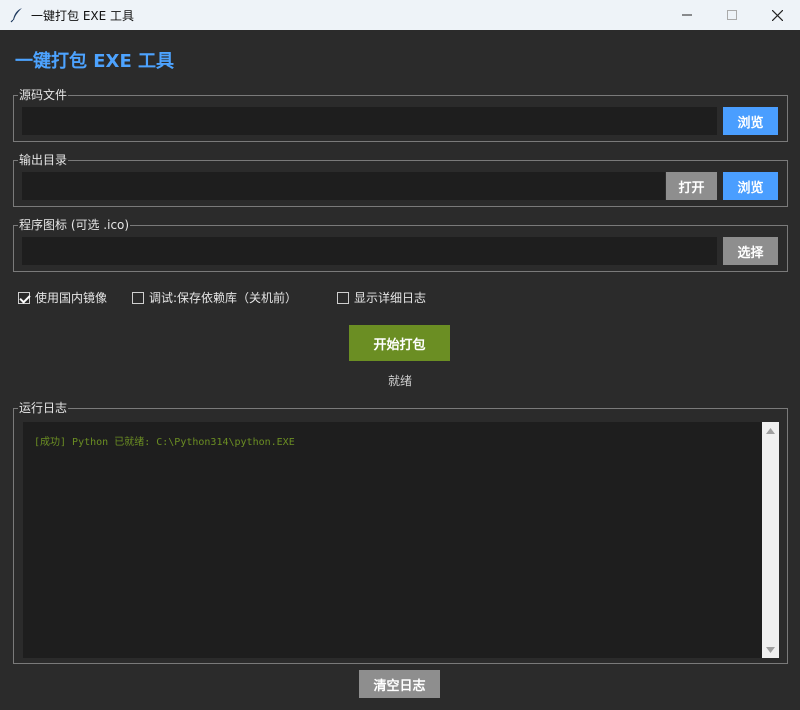 This screenshot has width=800, height=710. I want to click on log-line: [成功] Python 已就绪: C:\Python314\python.EXE, so click(164, 442).